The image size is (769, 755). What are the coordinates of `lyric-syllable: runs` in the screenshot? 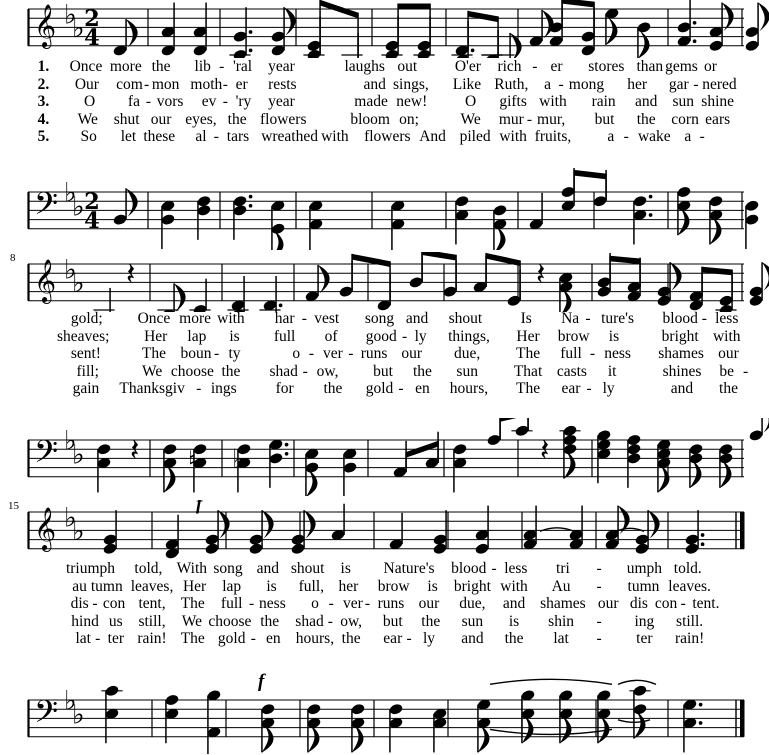 It's located at (391, 603).